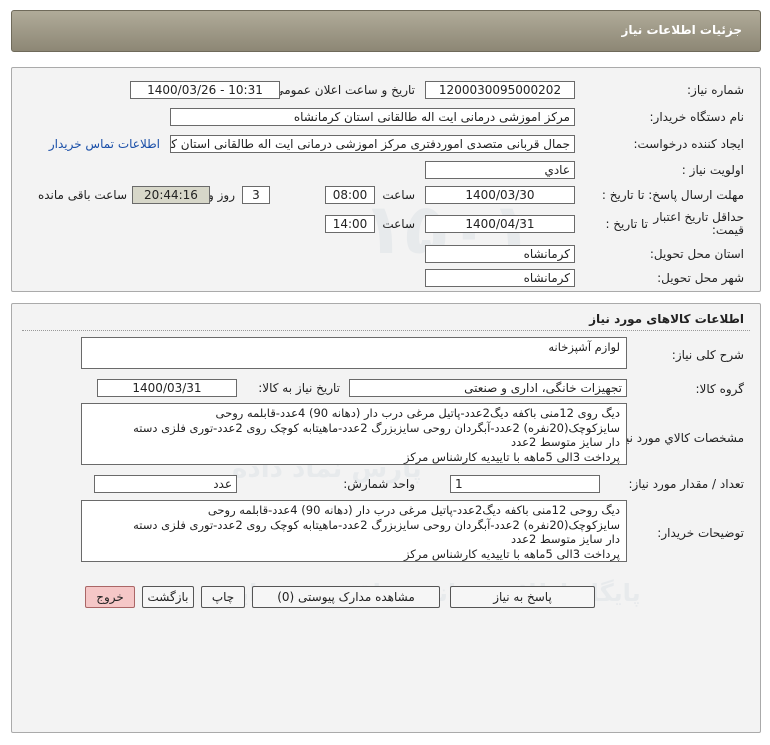  What do you see at coordinates (698, 217) in the screenshot?
I see `validity-label-1: حداقل تاریخ اعتبار` at bounding box center [698, 217].